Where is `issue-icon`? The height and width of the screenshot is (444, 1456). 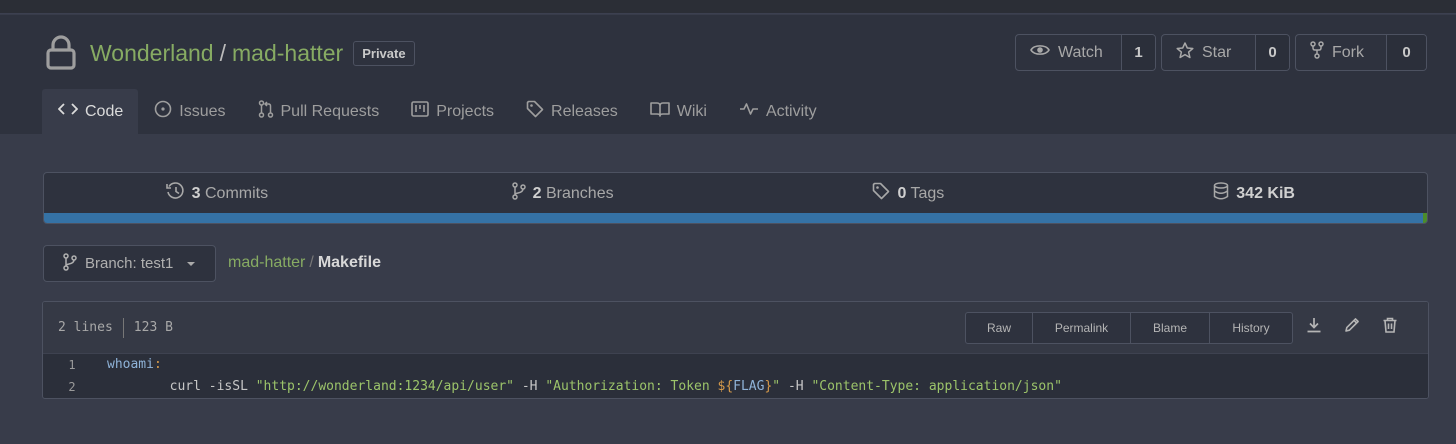 issue-icon is located at coordinates (163, 111).